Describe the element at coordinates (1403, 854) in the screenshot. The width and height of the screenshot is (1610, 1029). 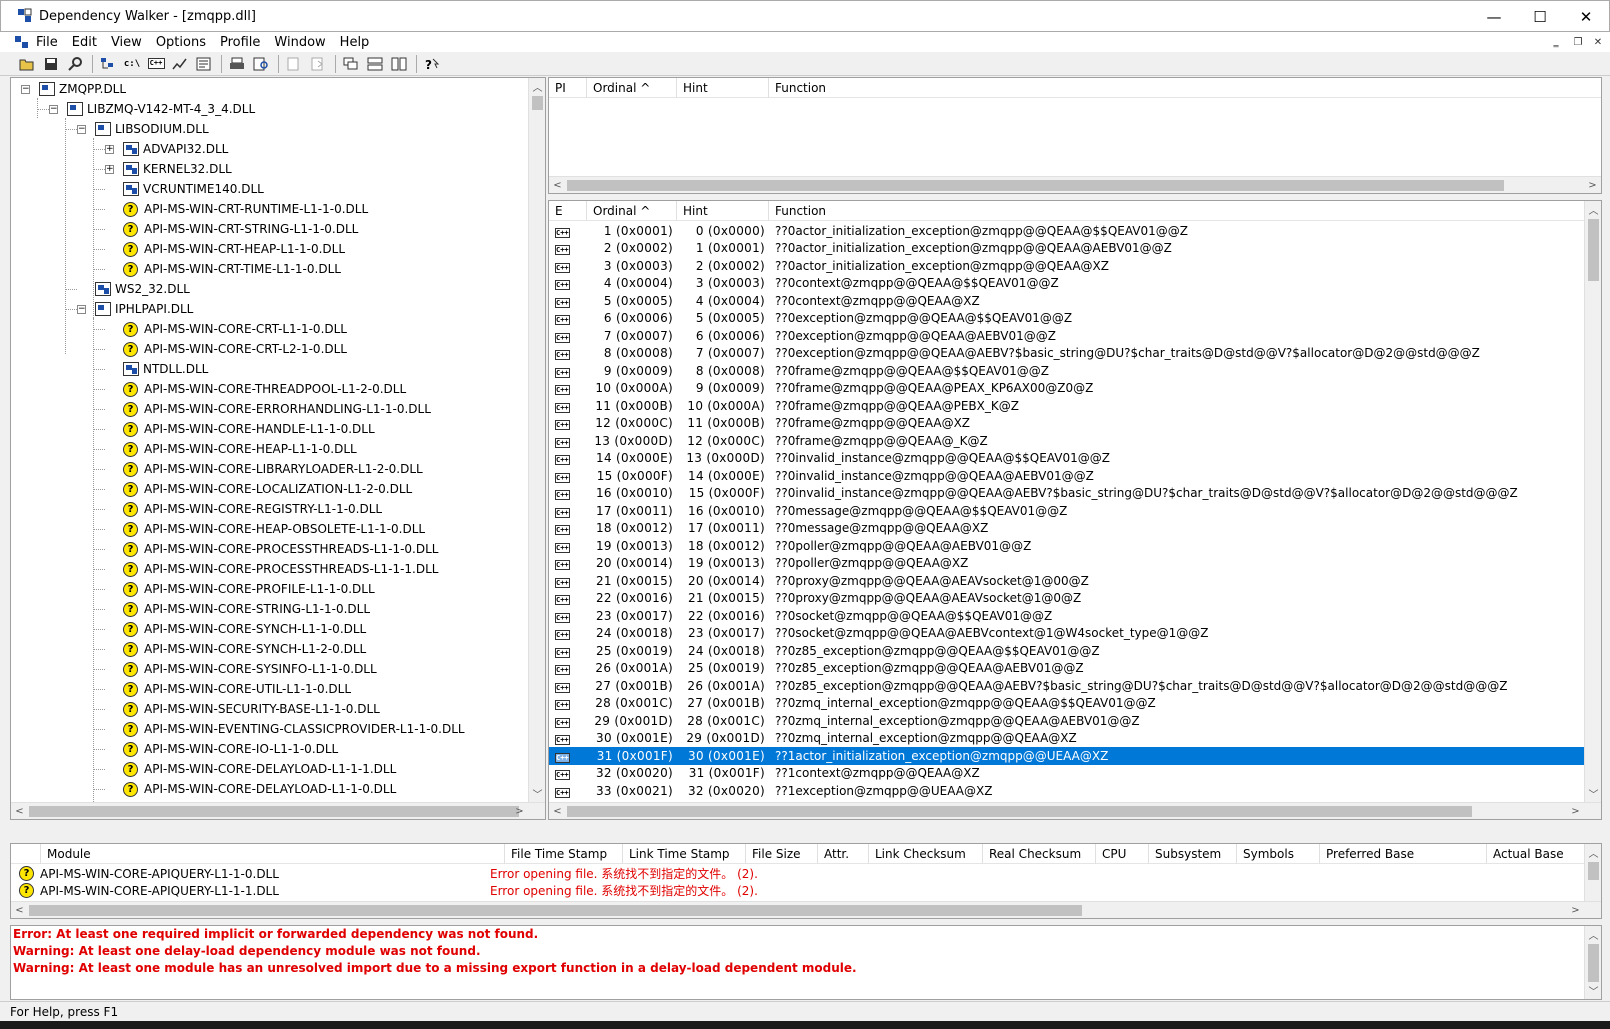
I see `column-preferred-base: Preferred Base` at that location.